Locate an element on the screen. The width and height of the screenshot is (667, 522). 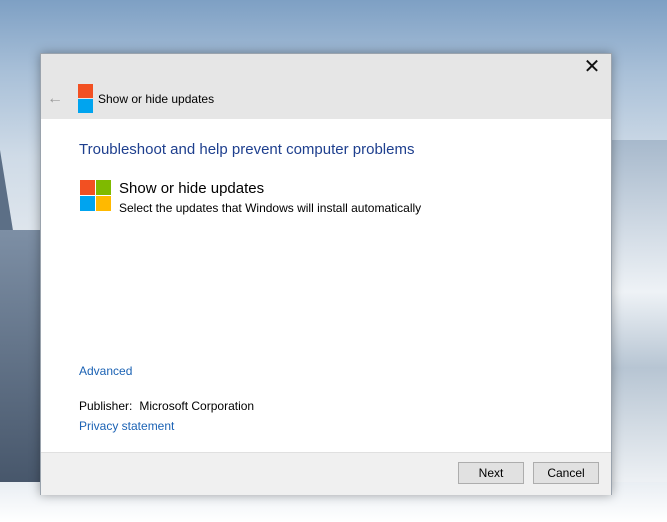
advanced-link: Advanced is located at coordinates (105, 371).